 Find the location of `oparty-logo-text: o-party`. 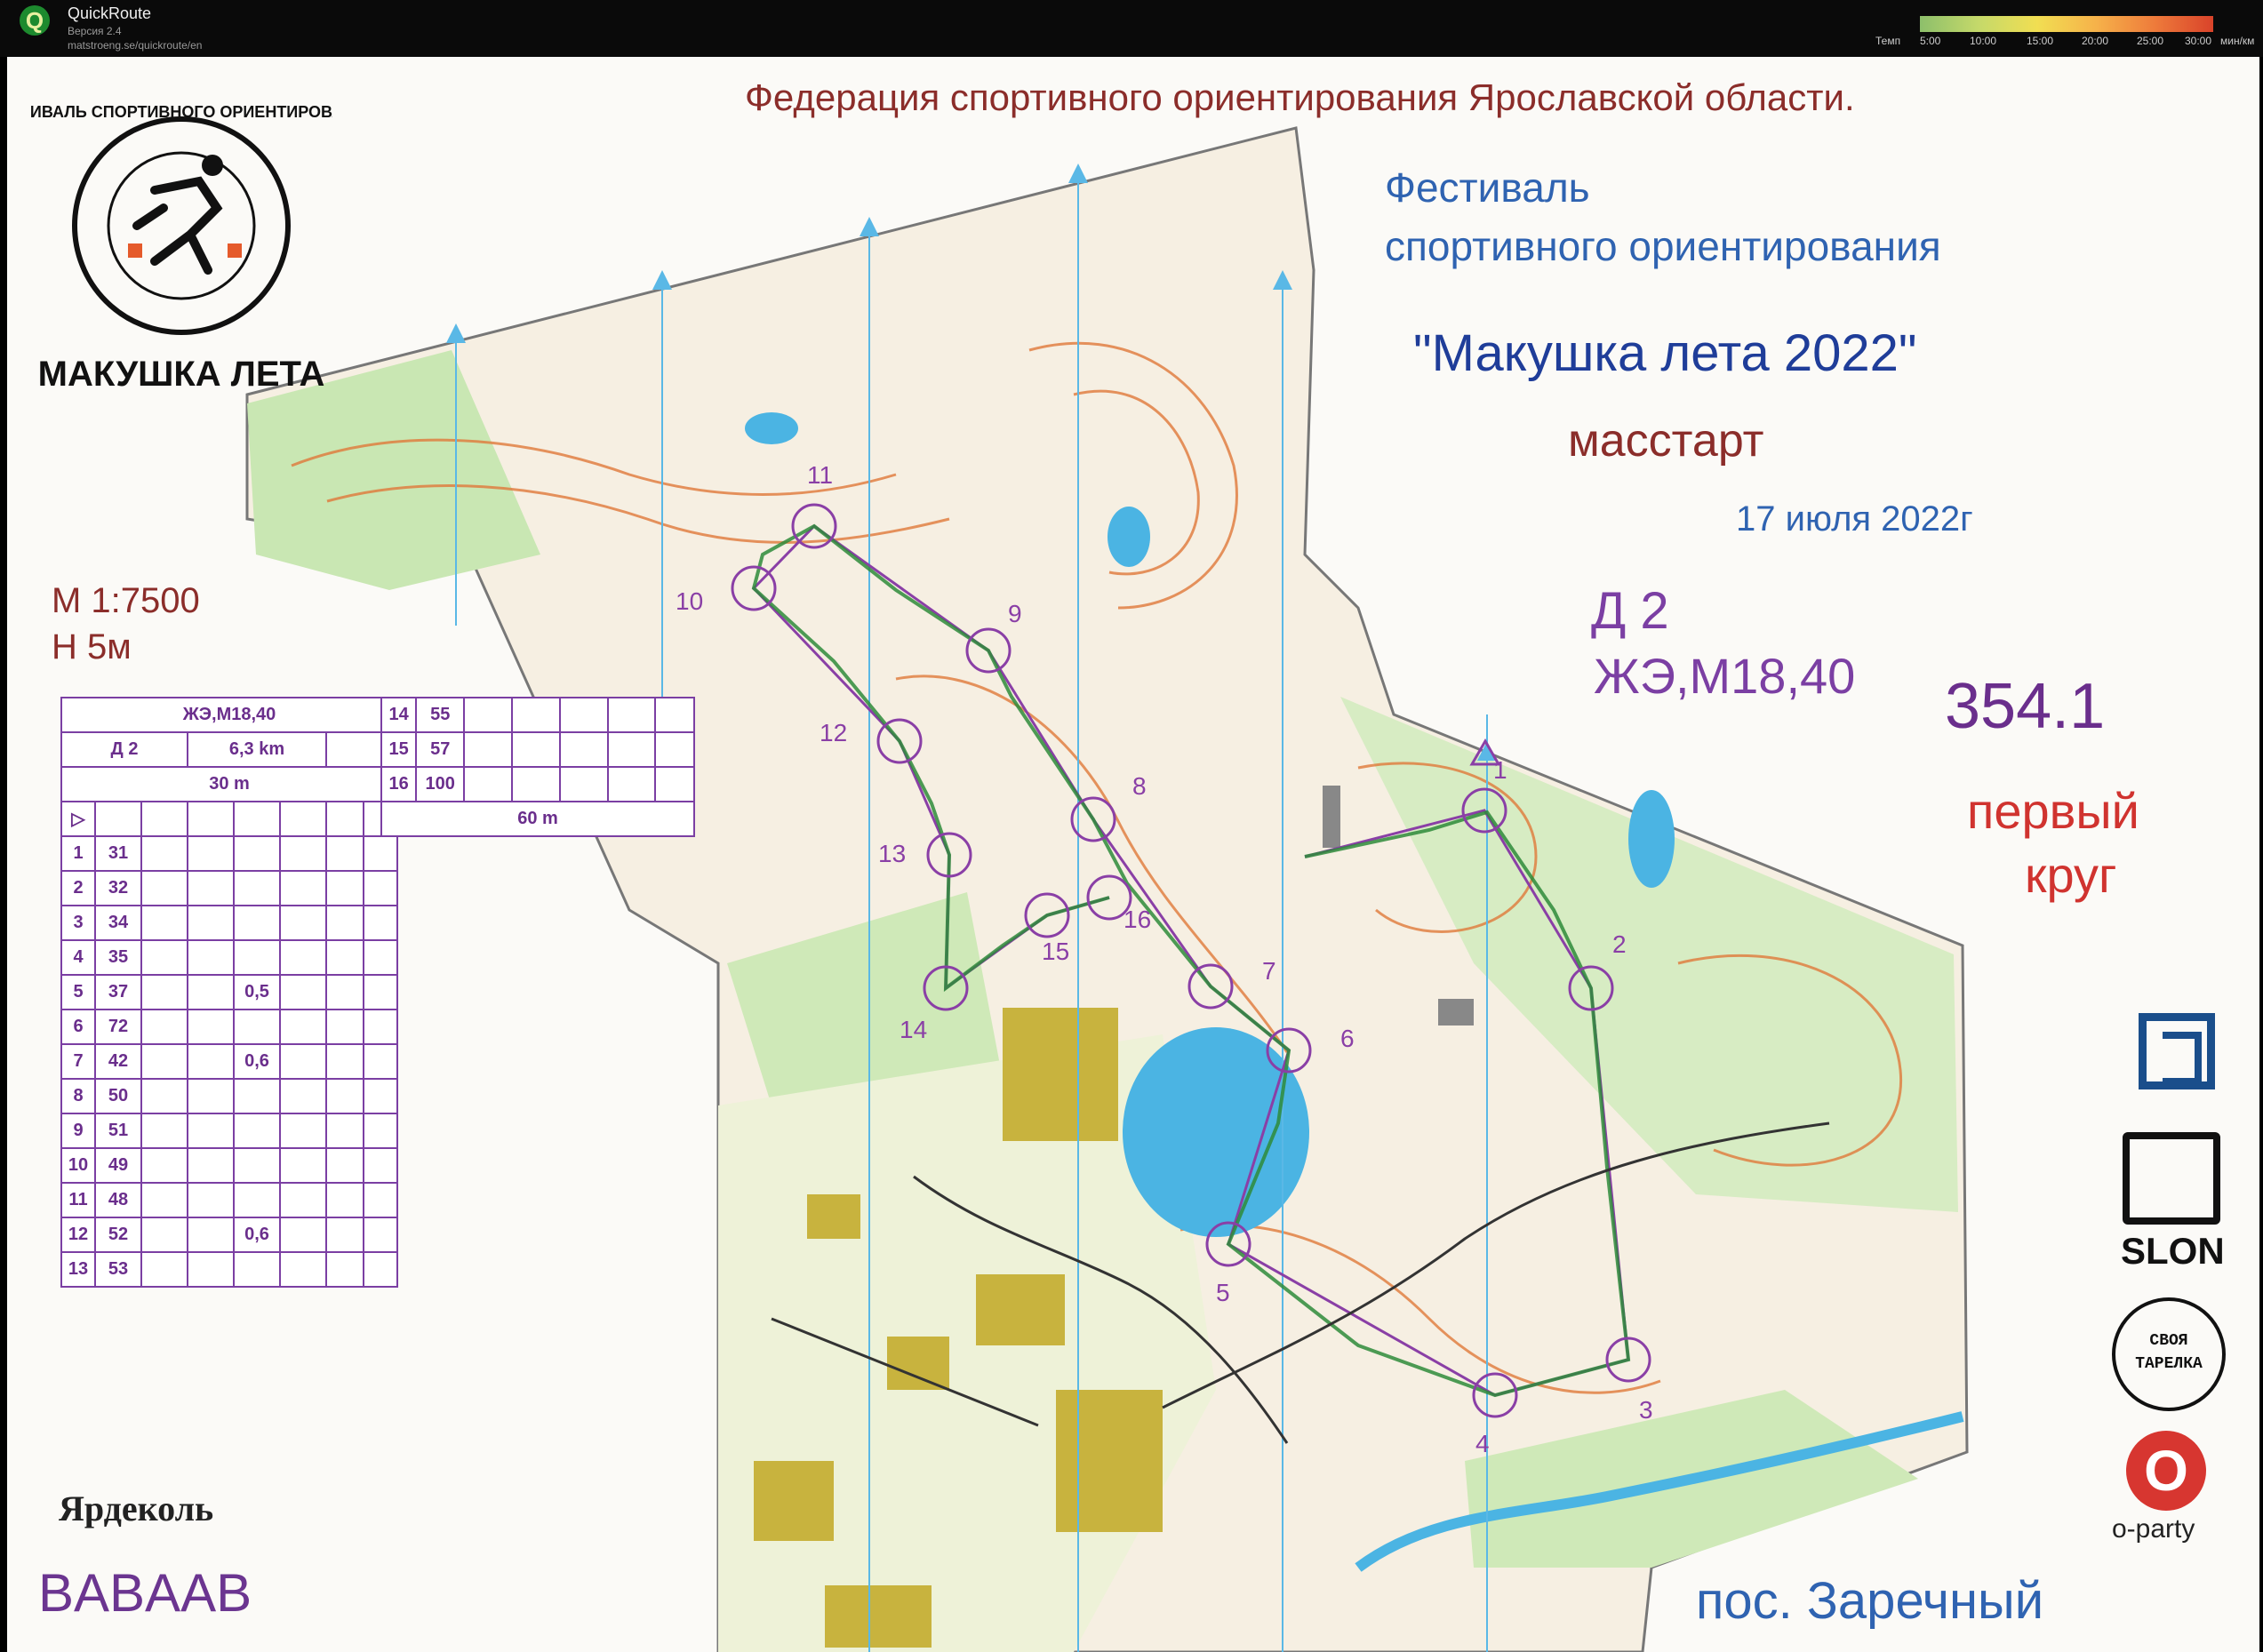

oparty-logo-text: o-party is located at coordinates (2154, 1529).